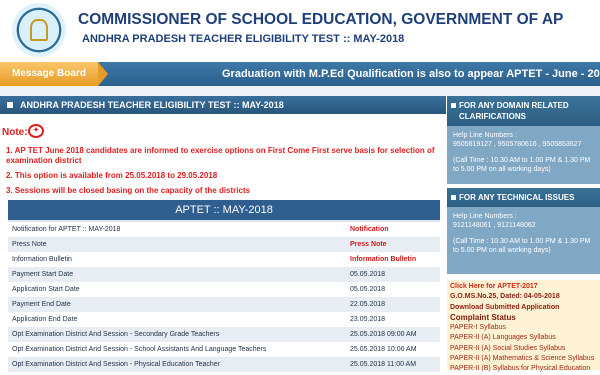 The width and height of the screenshot is (600, 375). I want to click on go-ms-link: G.O.MS.No.25, Dated: 04-05-2018, so click(523, 297).